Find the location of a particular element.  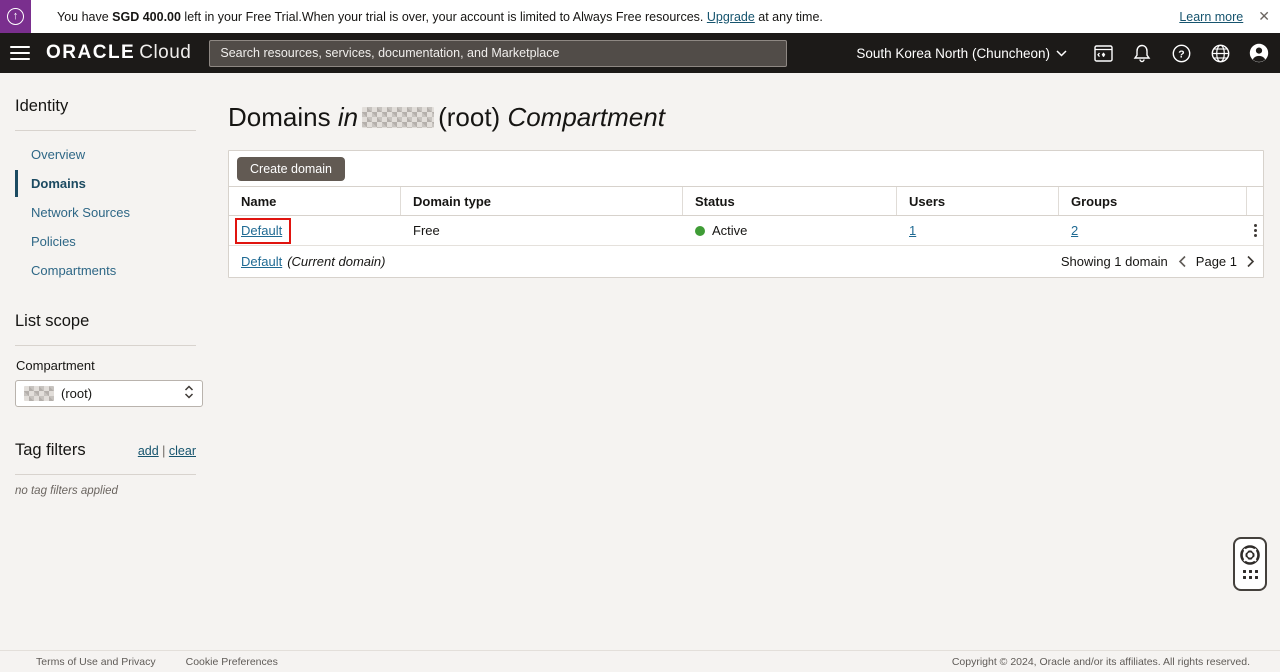

sidebar-item-domains: Domains is located at coordinates (105, 183).